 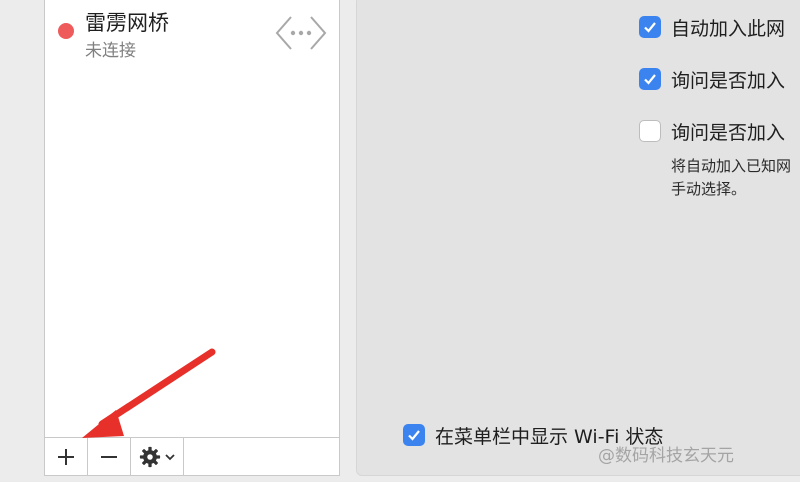 I want to click on thunderbolt-bridge-icon, so click(x=301, y=33).